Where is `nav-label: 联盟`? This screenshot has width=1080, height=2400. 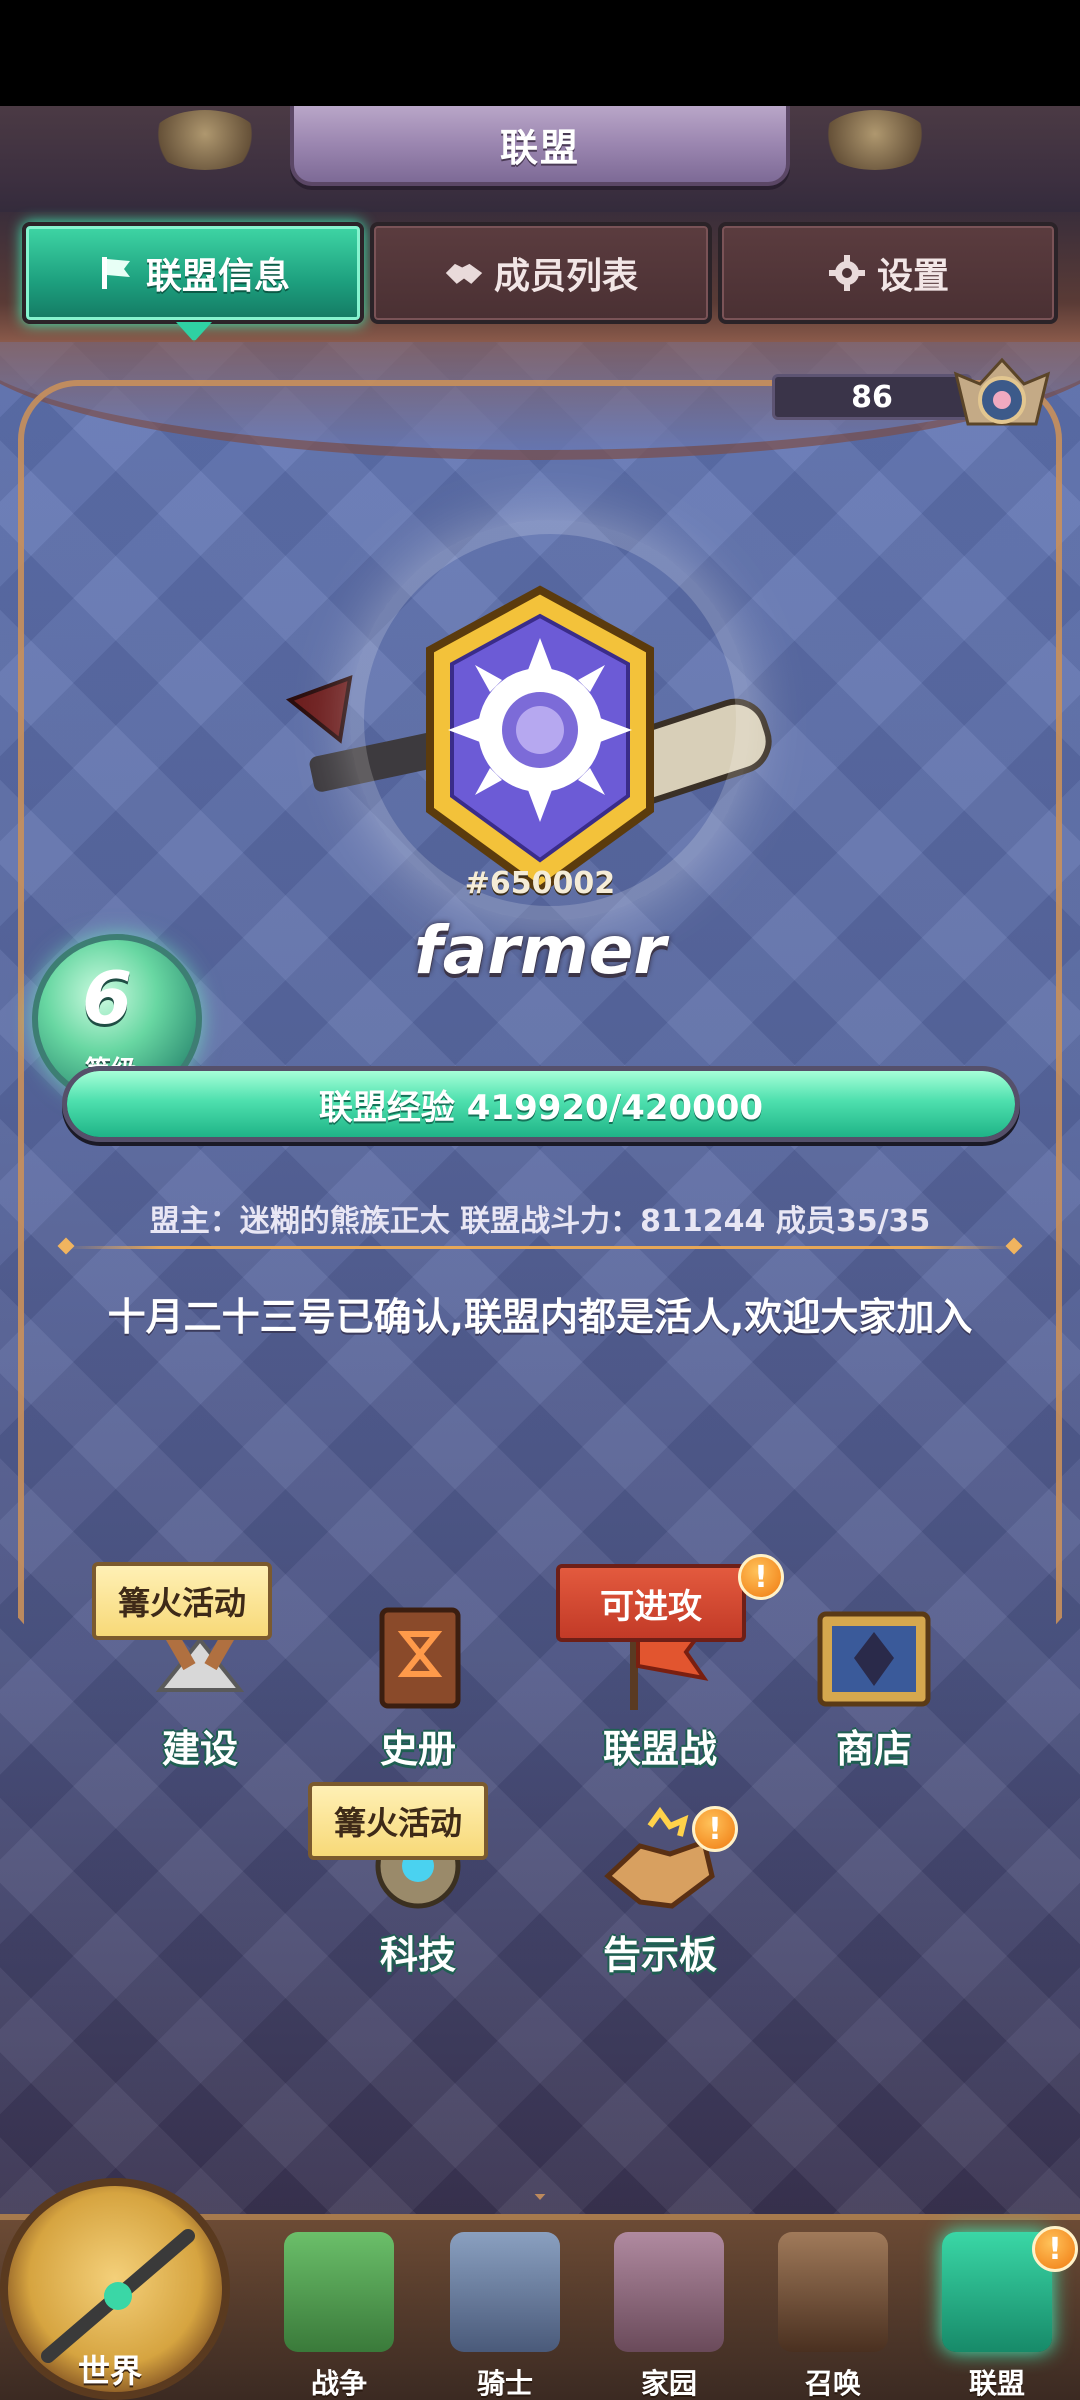
nav-label: 联盟 is located at coordinates (996, 2383).